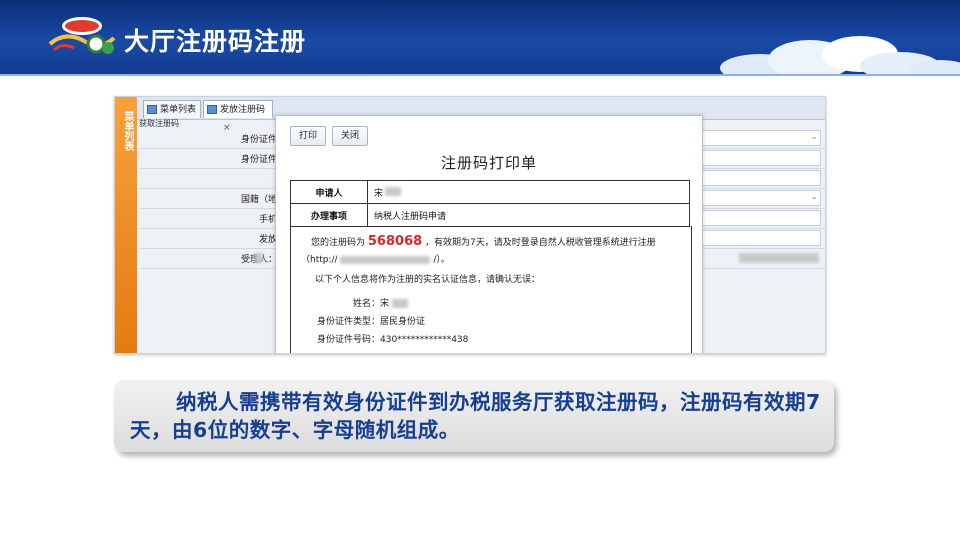 Image resolution: width=960 pixels, height=540 pixels. What do you see at coordinates (243, 110) in the screenshot?
I see `tab-label: 发放注册码` at bounding box center [243, 110].